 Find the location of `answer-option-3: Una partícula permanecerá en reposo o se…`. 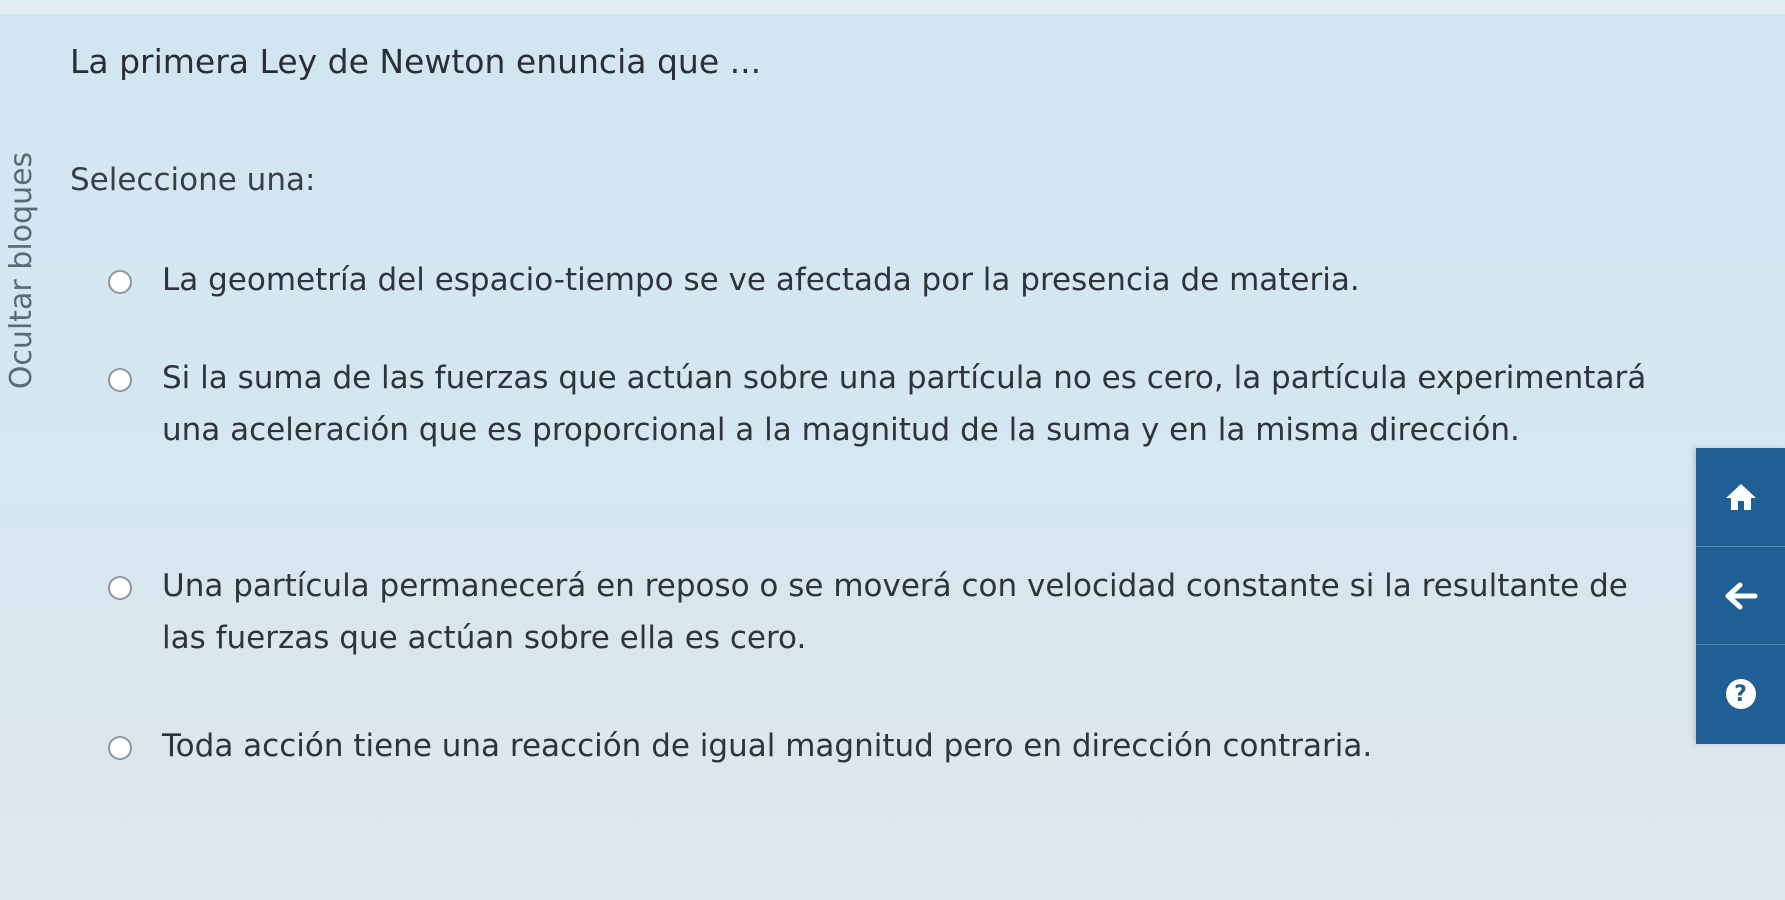

answer-option-3: Una partícula permanecerá en reposo o se… is located at coordinates (873, 616).